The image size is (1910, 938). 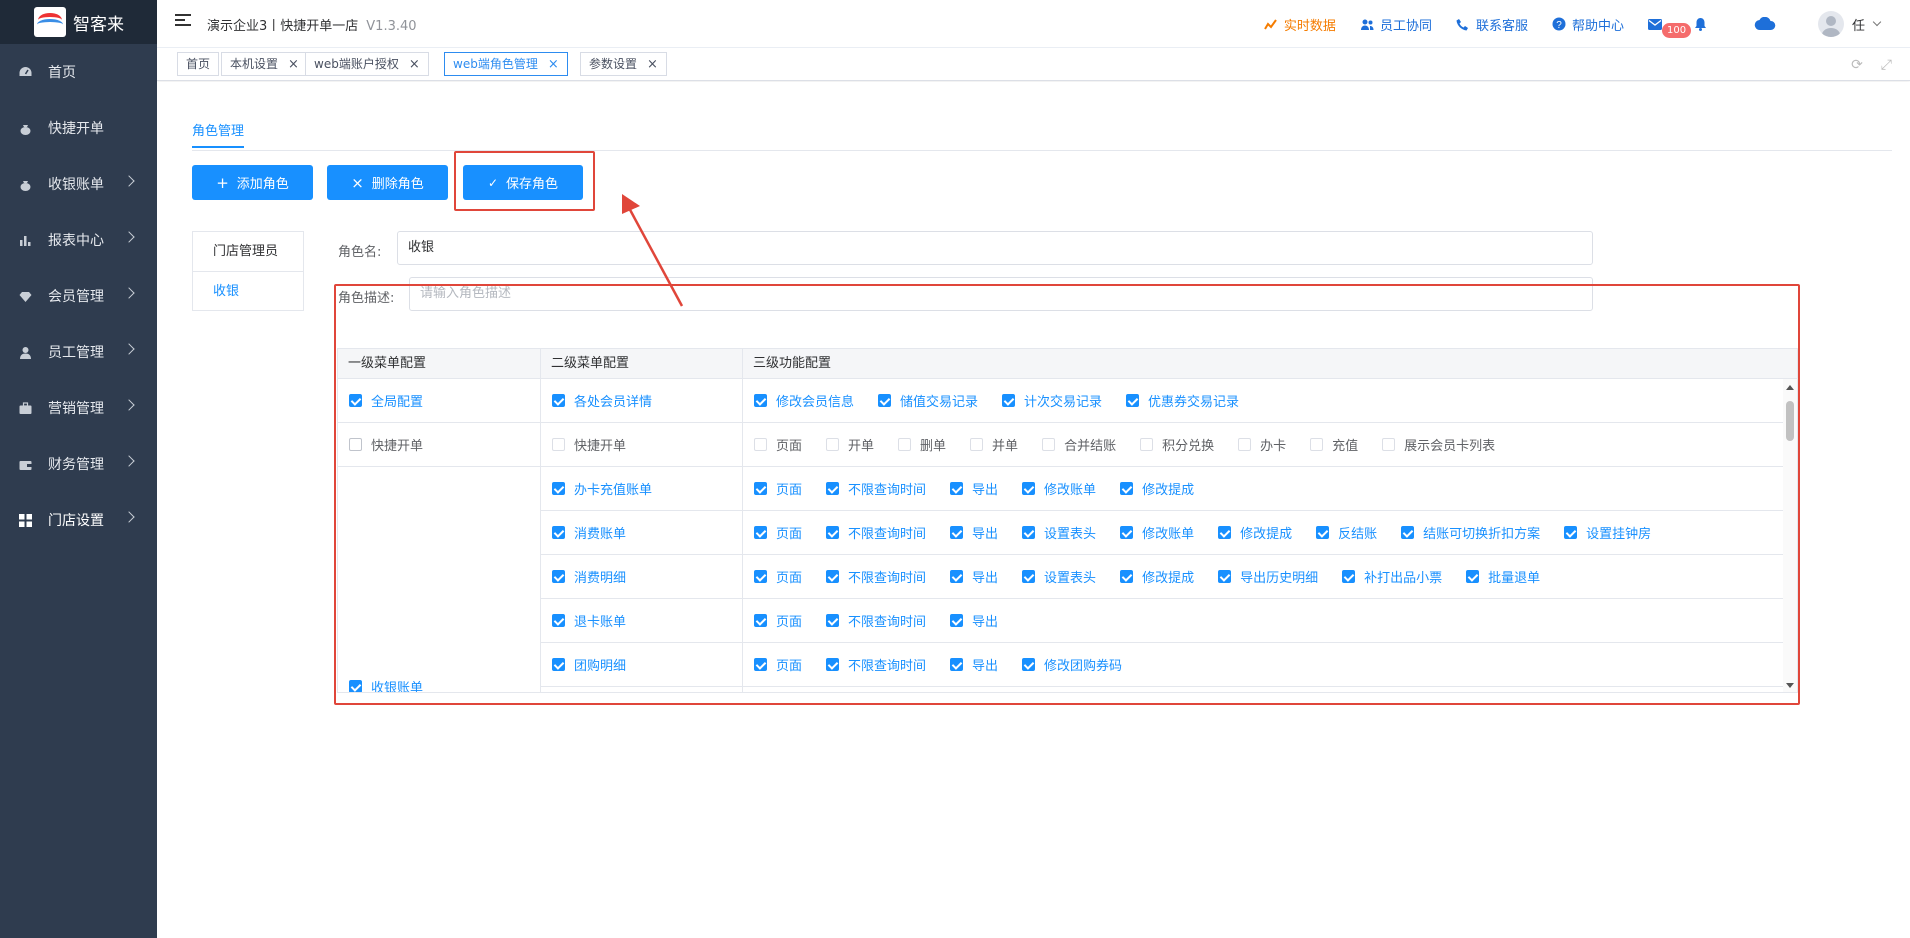 I want to click on staff-collab-link: 员工协同, so click(x=1396, y=24).